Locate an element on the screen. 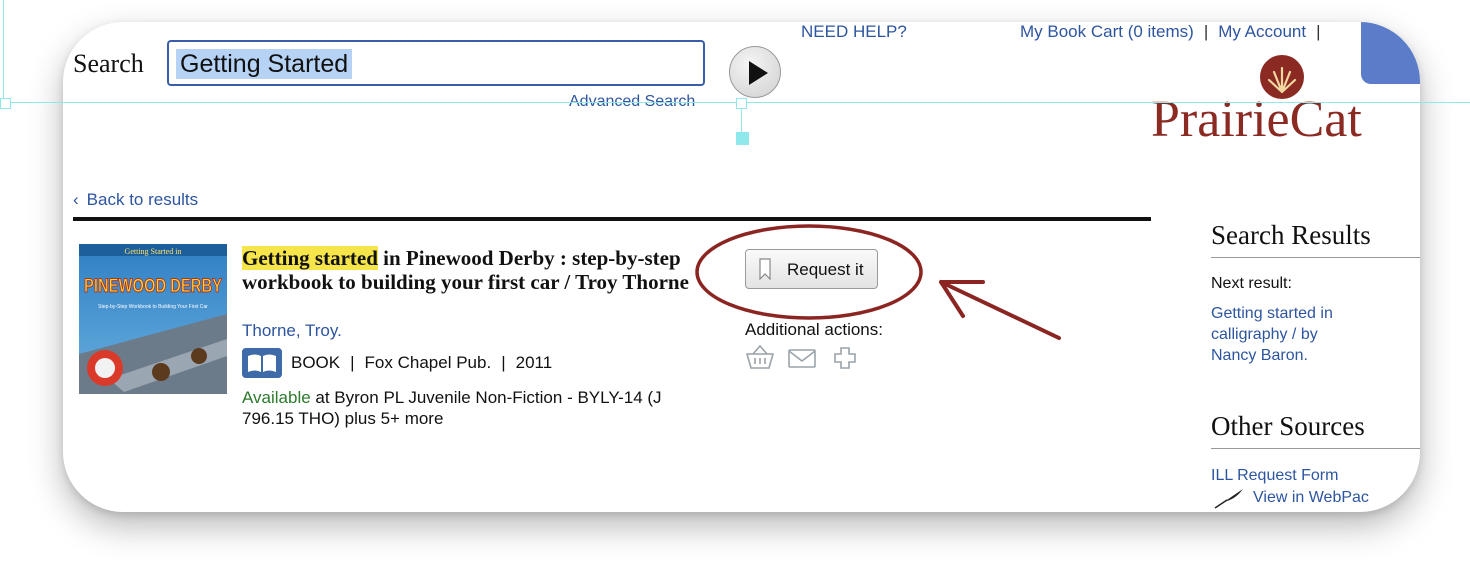 The width and height of the screenshot is (1470, 566). email-icon is located at coordinates (802, 358).